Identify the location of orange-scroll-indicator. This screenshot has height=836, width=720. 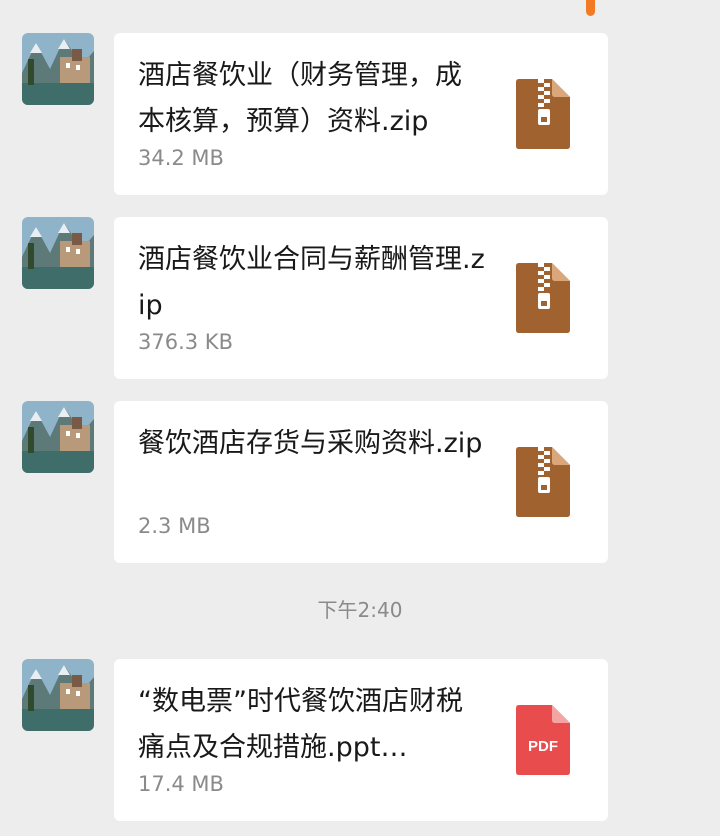
(590, 8).